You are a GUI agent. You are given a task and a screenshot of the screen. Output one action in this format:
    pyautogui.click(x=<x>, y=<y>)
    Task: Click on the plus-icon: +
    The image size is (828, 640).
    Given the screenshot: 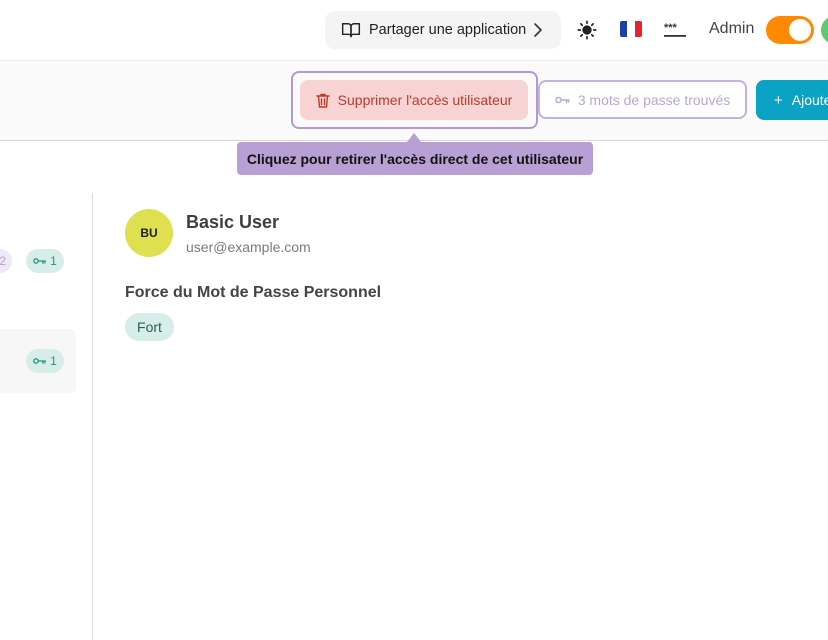 What is the action you would take?
    pyautogui.click(x=778, y=100)
    